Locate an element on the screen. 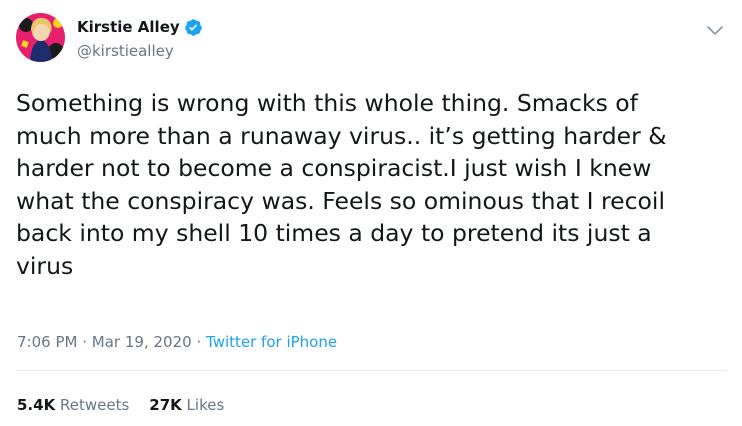 The image size is (742, 426). likes-count: 27K is located at coordinates (165, 405).